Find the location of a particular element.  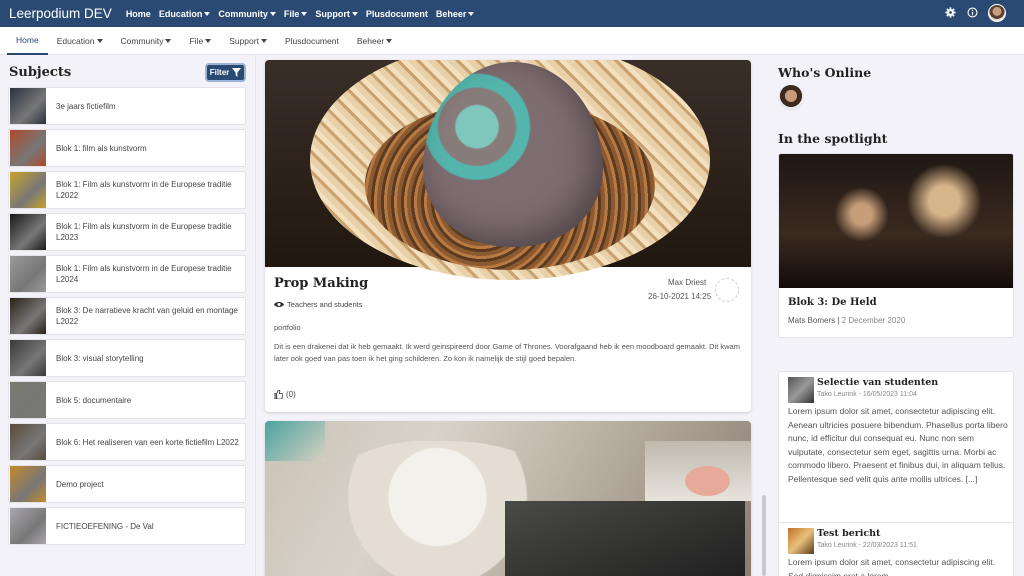

topnav-home-label: Home is located at coordinates (138, 13).